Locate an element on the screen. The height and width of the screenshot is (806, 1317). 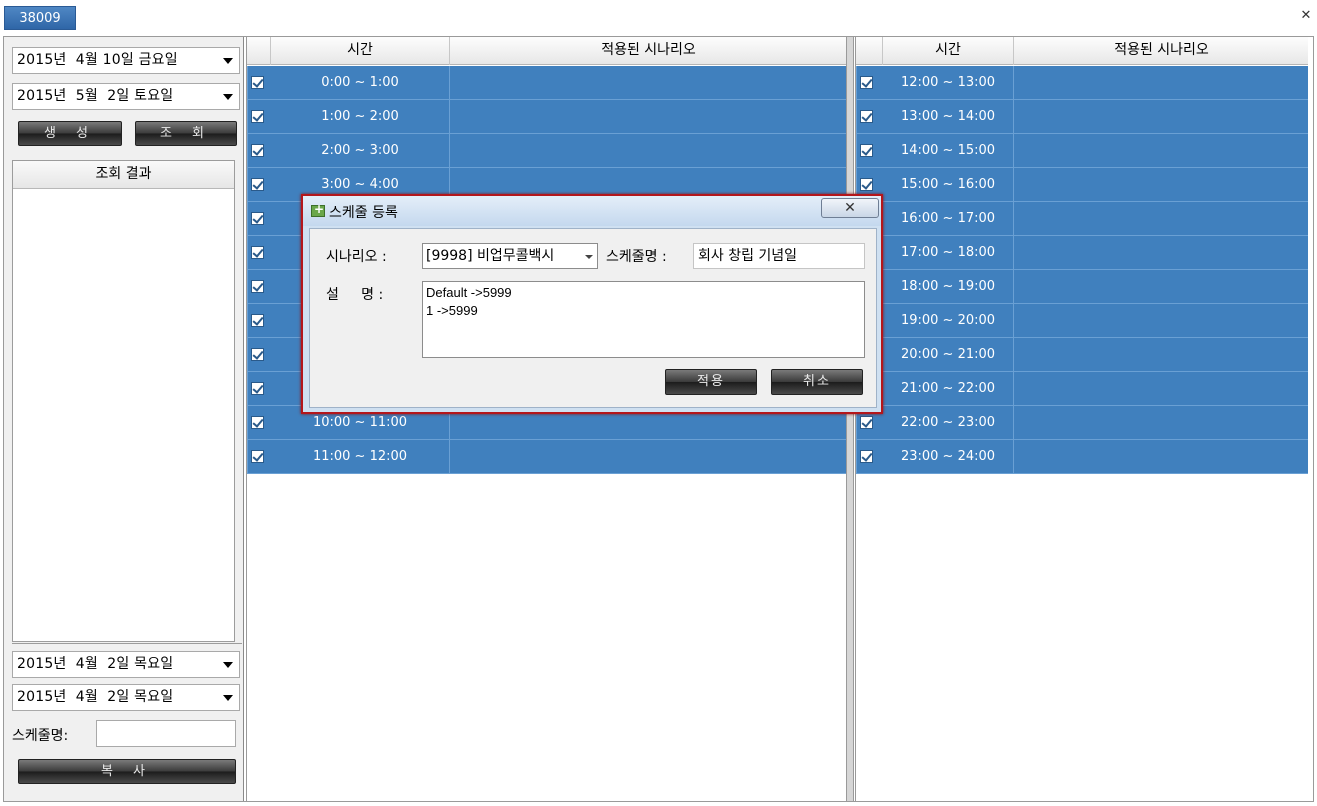
start-date-picker: 2015년 4월 10일 금요일 is located at coordinates (126, 60).